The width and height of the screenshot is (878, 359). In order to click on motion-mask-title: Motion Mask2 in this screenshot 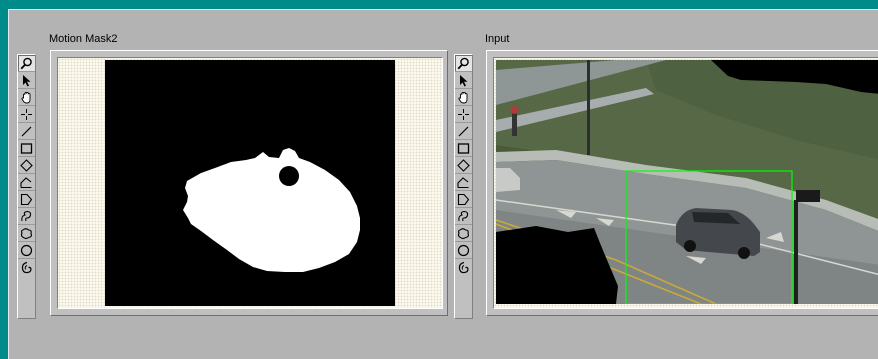, I will do `click(83, 39)`.